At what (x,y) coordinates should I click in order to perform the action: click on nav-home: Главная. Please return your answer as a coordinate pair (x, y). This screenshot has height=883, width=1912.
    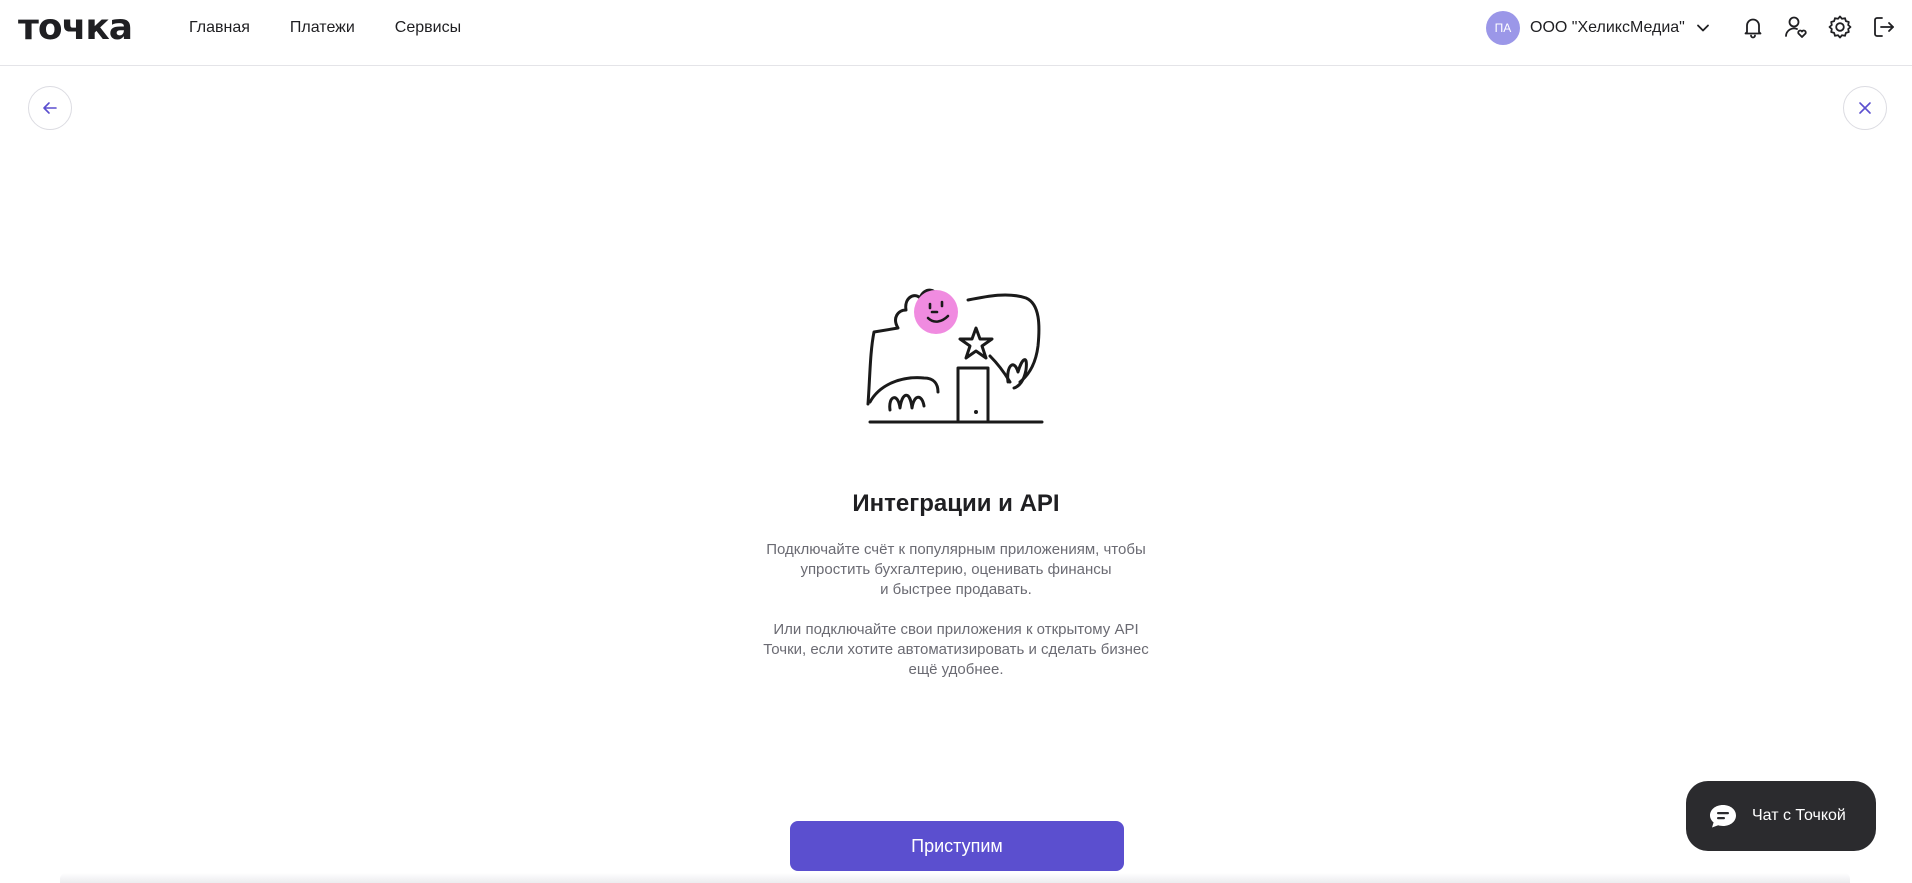
    Looking at the image, I should click on (219, 28).